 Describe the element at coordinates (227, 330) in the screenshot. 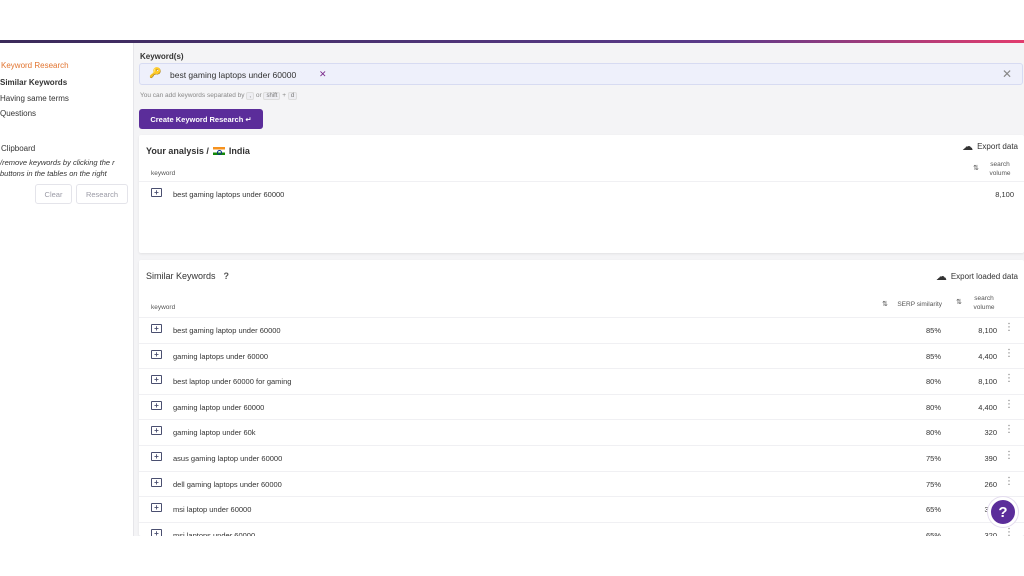

I see `row-keyword: best gaming laptop under 60000` at that location.